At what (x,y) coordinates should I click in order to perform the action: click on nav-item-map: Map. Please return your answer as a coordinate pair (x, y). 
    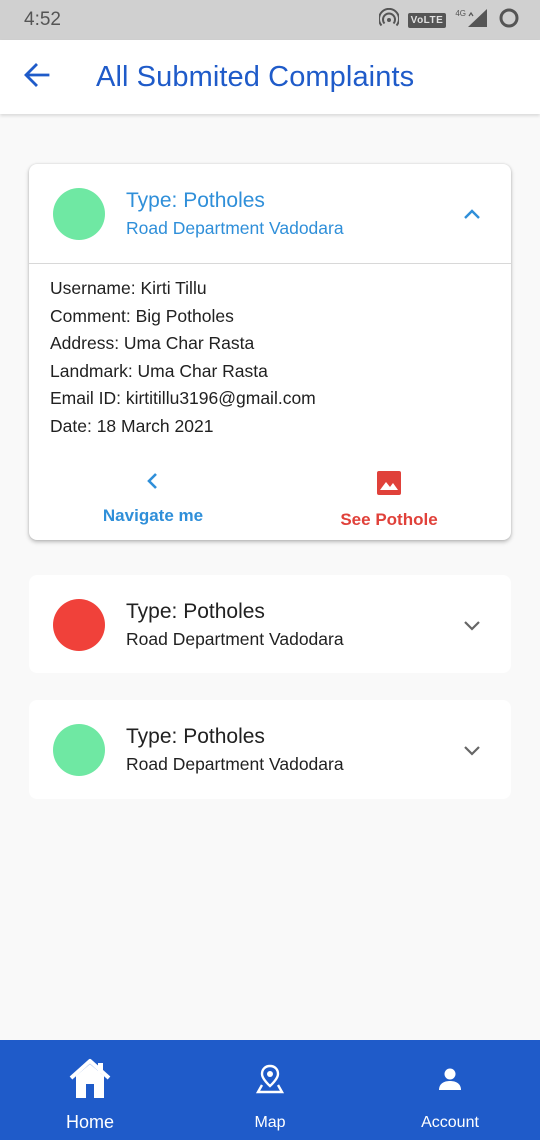
    Looking at the image, I should click on (270, 1090).